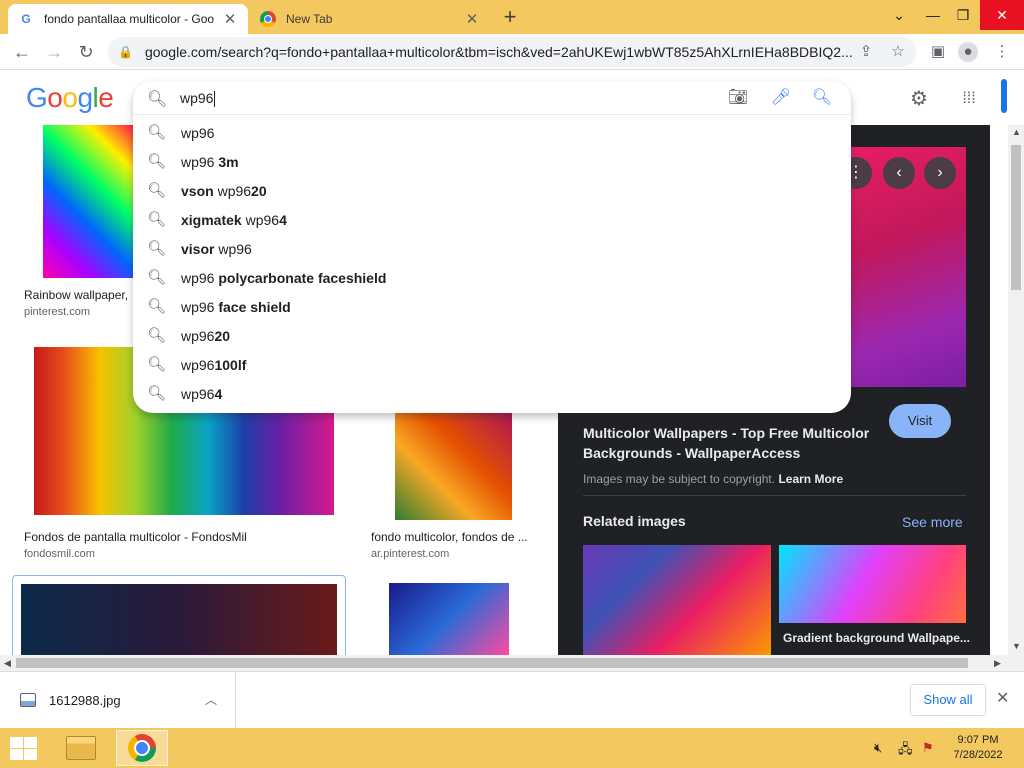 Image resolution: width=1024 pixels, height=768 pixels. What do you see at coordinates (213, 365) in the screenshot?
I see `suggestion-text: wp96100lf` at bounding box center [213, 365].